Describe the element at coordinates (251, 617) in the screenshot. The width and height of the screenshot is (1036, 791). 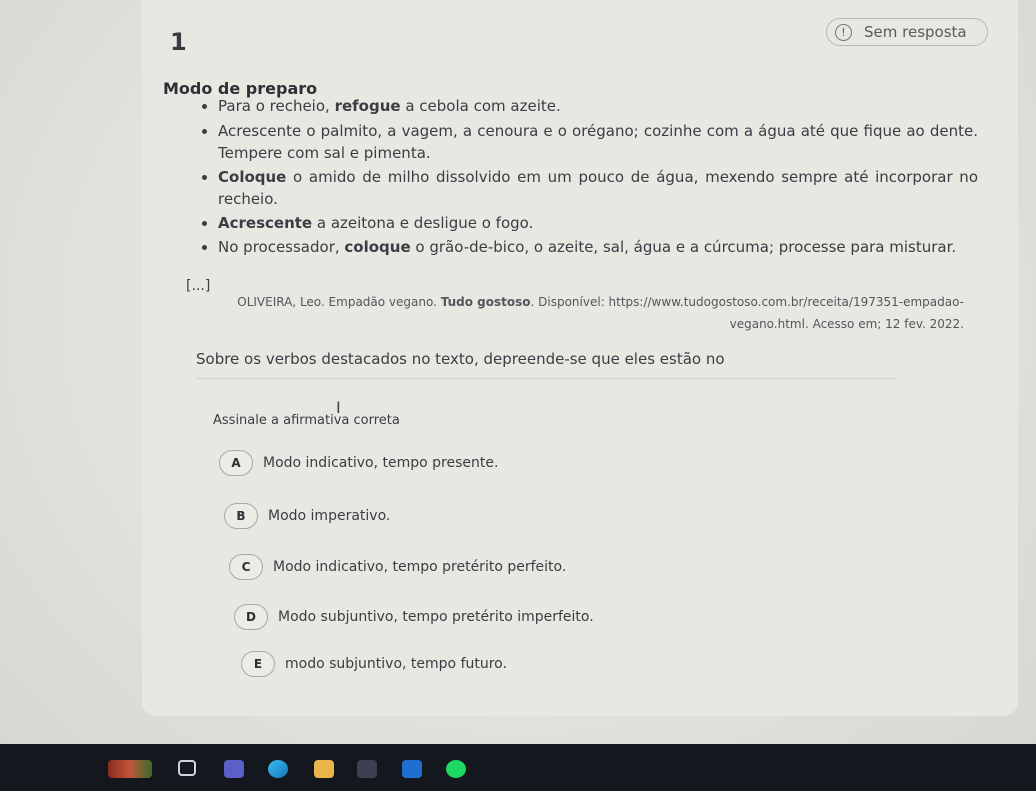
I see `option-letter: D` at that location.